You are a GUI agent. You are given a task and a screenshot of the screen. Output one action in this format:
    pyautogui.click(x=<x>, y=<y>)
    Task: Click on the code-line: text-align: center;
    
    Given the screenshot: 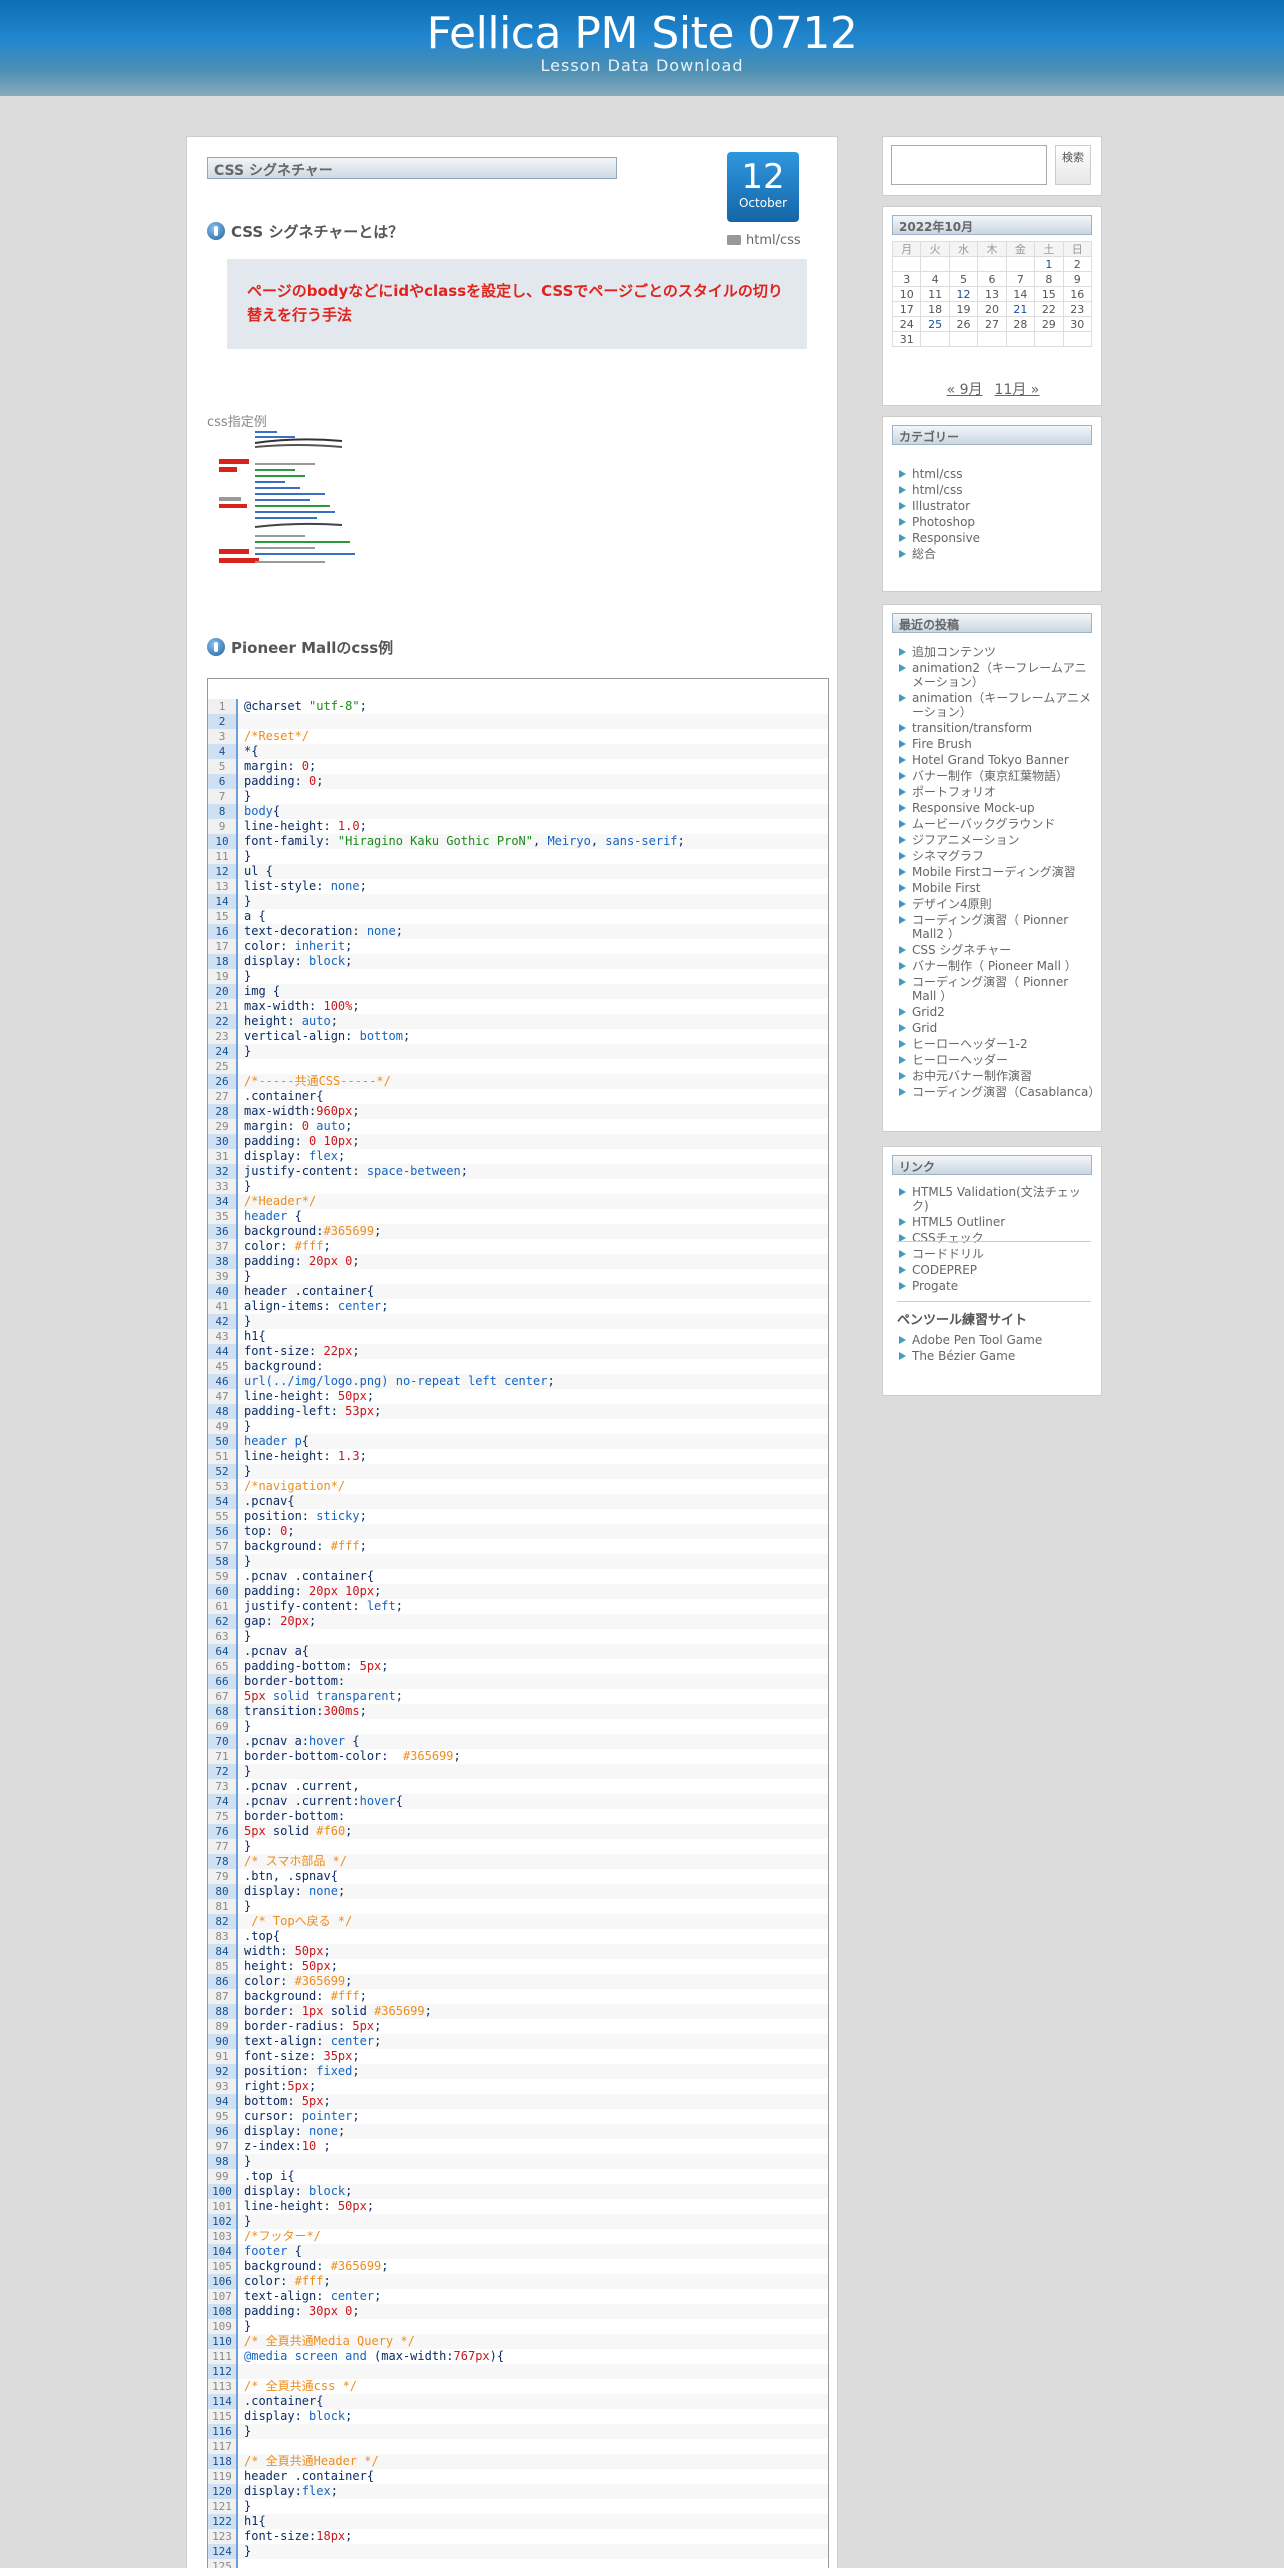 What is the action you would take?
    pyautogui.click(x=533, y=2041)
    